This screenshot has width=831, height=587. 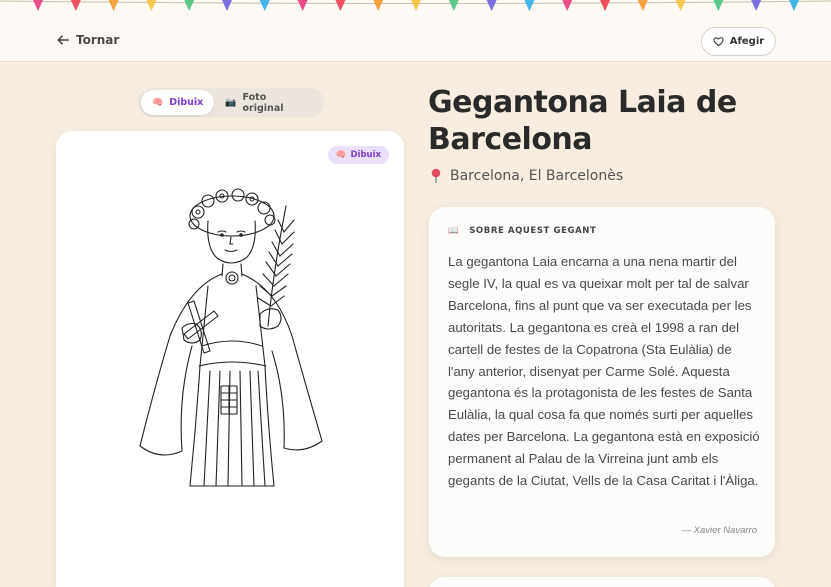 What do you see at coordinates (276, 267) in the screenshot?
I see `palm-frond` at bounding box center [276, 267].